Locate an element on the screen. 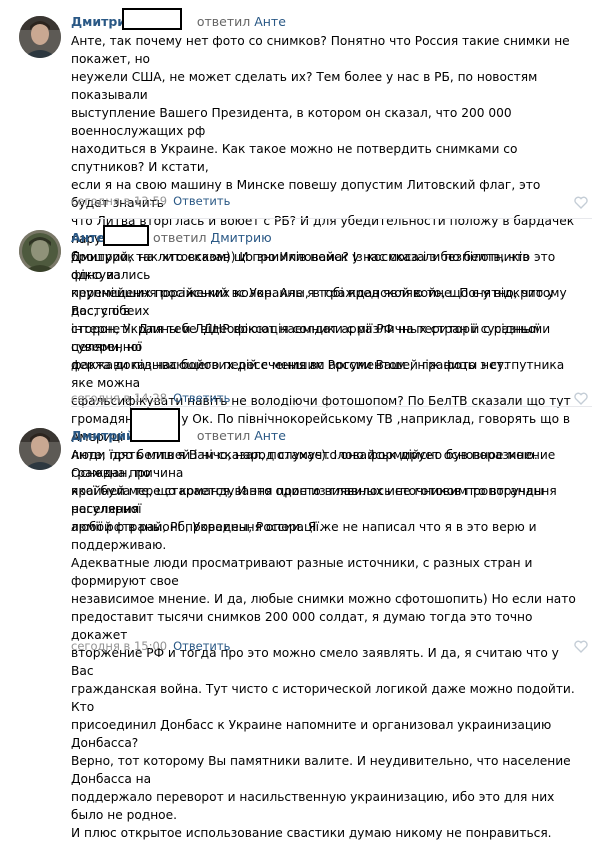 The width and height of the screenshot is (600, 842). comment-meta: сегодня в 15:00 Ответить is located at coordinates (150, 646).